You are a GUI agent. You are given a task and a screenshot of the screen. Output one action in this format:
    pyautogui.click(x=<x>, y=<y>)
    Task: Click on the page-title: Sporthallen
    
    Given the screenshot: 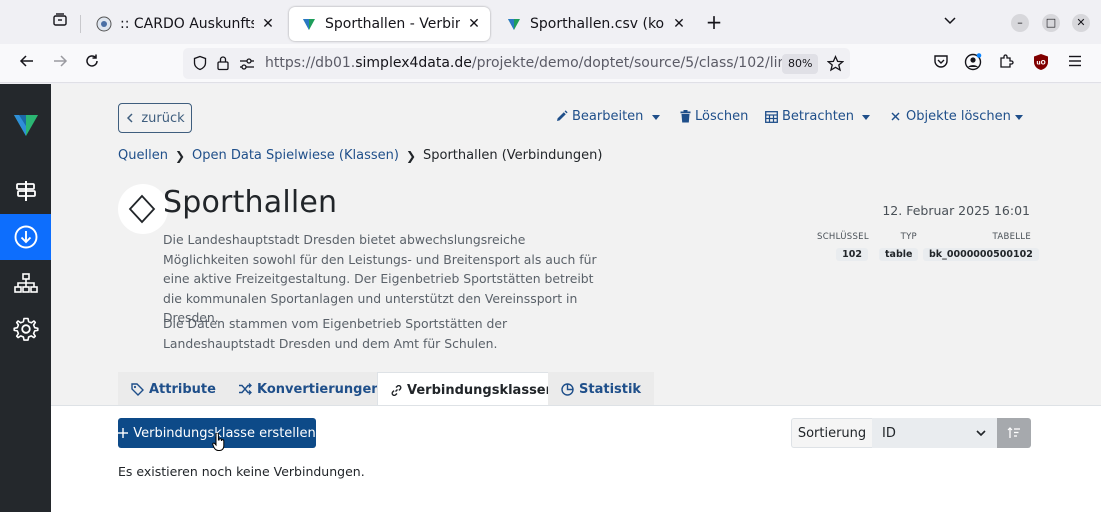 What is the action you would take?
    pyautogui.click(x=250, y=202)
    